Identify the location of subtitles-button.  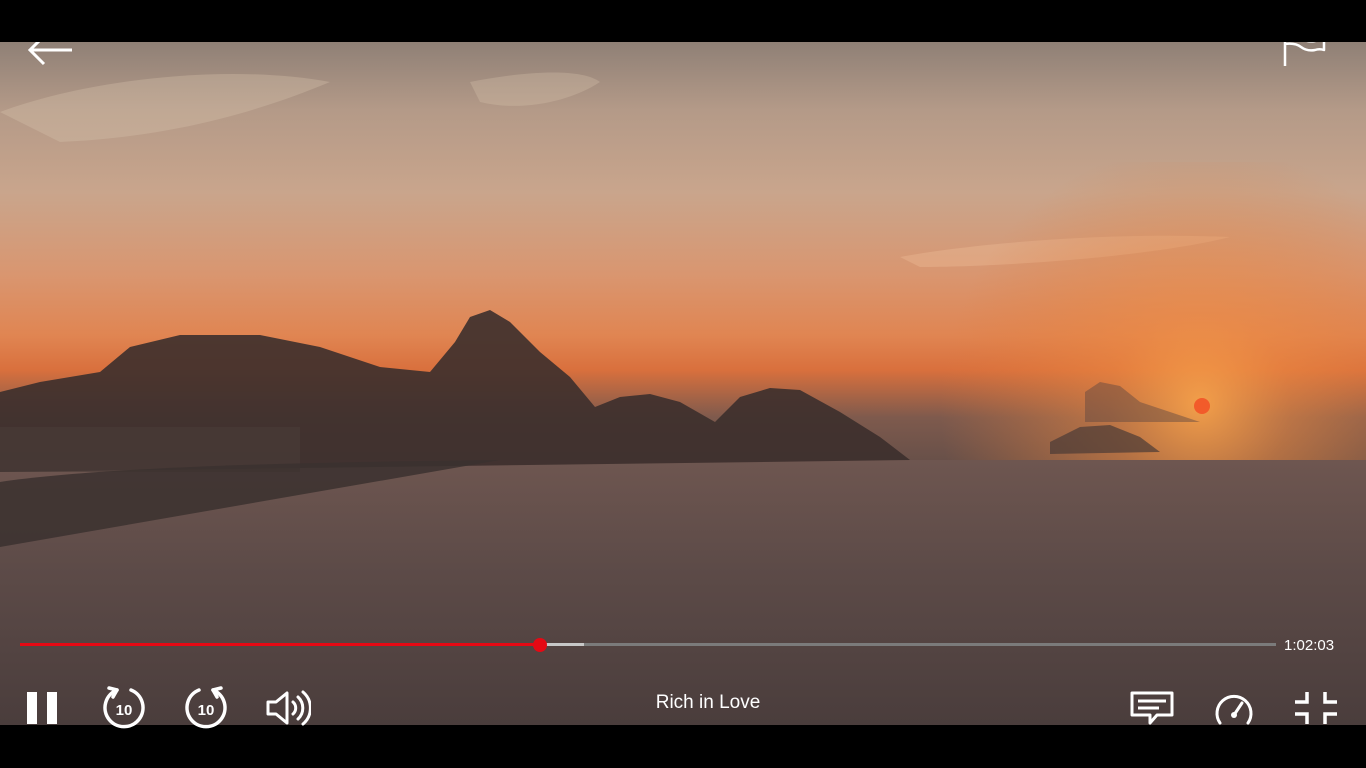
(1152, 708).